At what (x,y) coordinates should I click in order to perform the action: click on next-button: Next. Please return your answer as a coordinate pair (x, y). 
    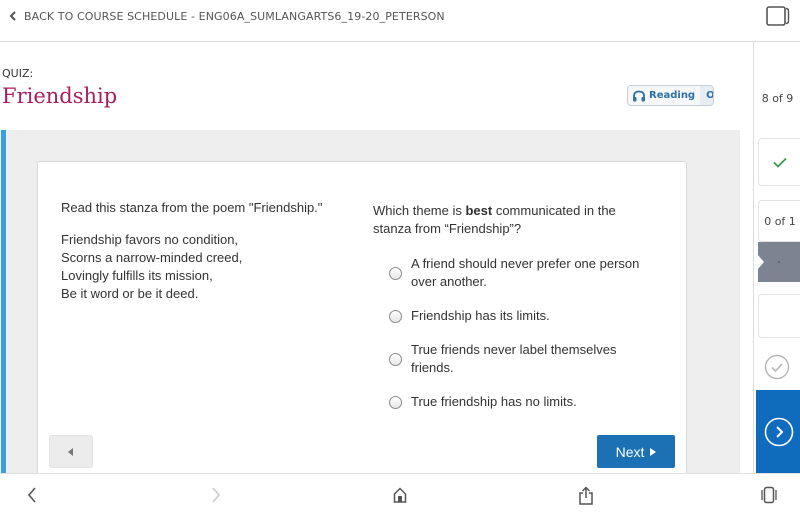
    Looking at the image, I should click on (636, 451).